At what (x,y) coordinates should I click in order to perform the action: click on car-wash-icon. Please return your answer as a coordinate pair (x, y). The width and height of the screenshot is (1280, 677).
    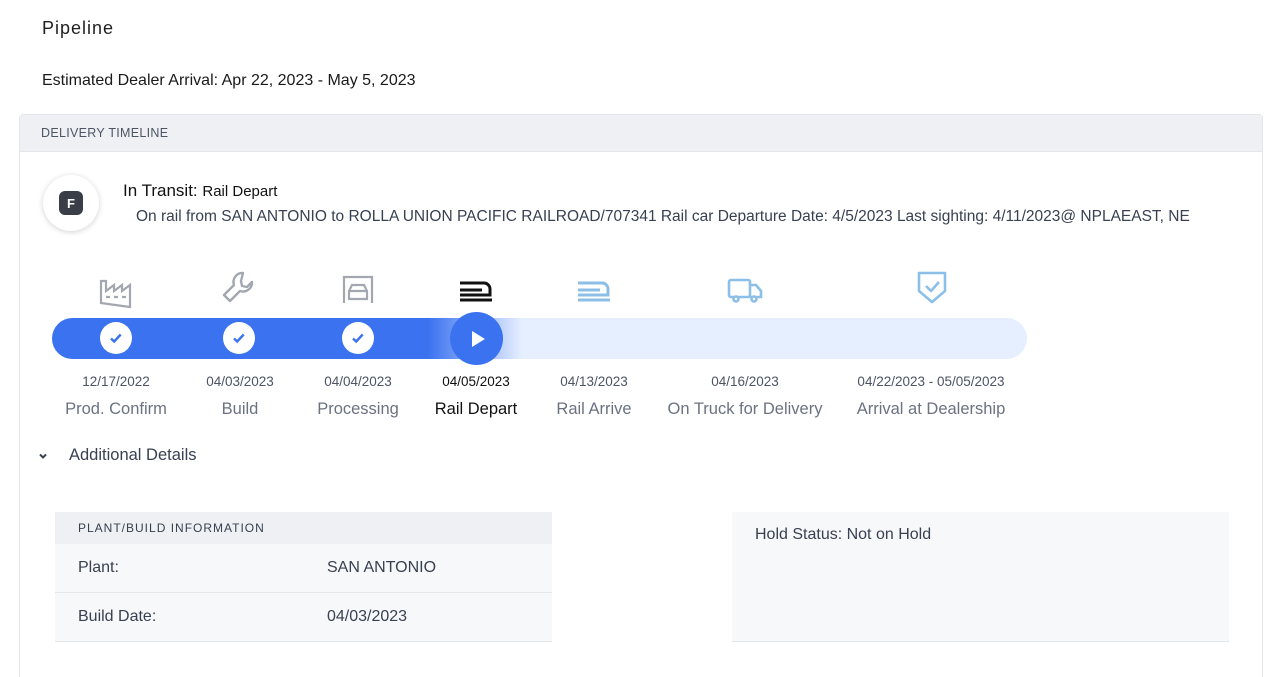
    Looking at the image, I should click on (358, 289).